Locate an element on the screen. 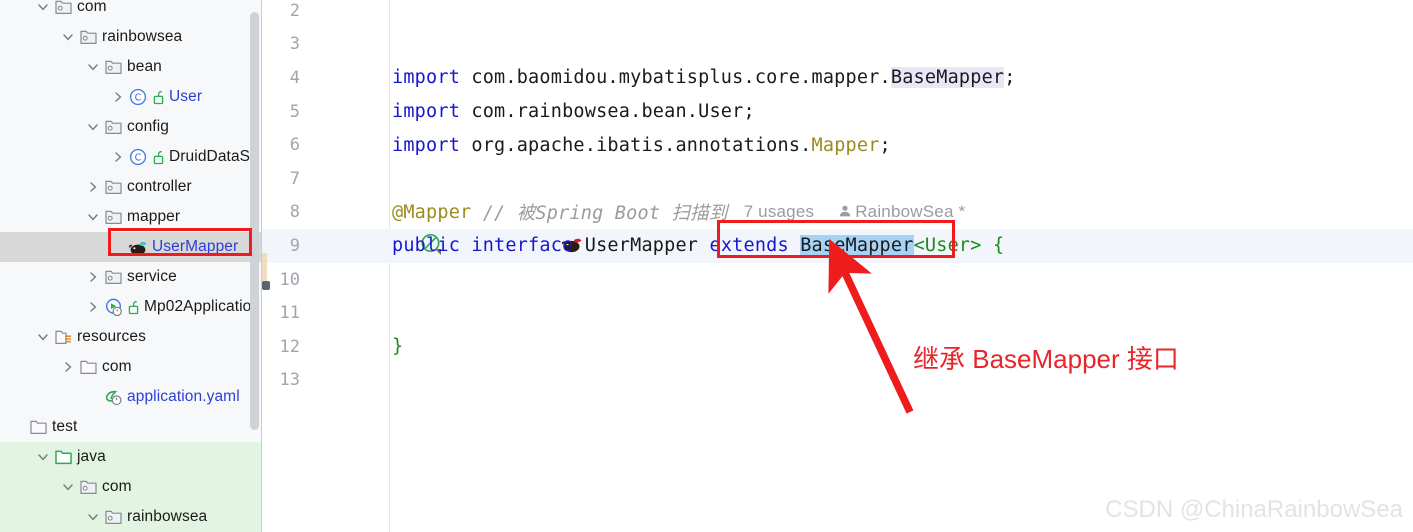  line-number: 7 is located at coordinates (294, 178).